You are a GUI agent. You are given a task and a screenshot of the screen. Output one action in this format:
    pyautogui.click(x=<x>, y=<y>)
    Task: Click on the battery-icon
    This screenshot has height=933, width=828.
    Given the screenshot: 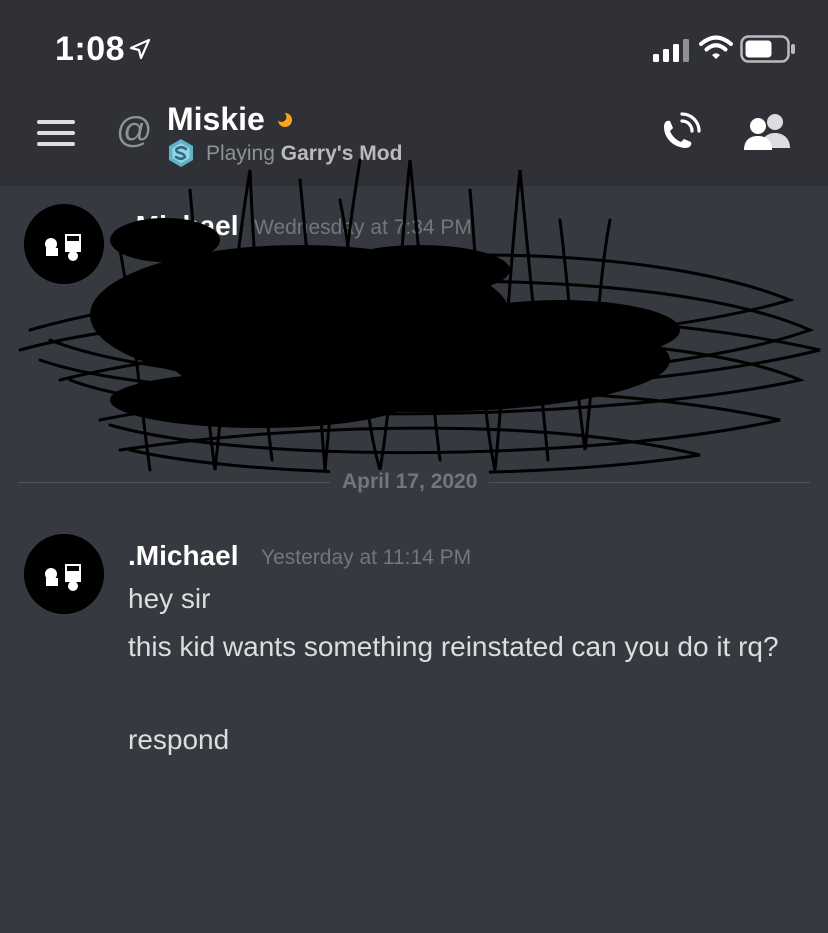 What is the action you would take?
    pyautogui.click(x=767, y=49)
    